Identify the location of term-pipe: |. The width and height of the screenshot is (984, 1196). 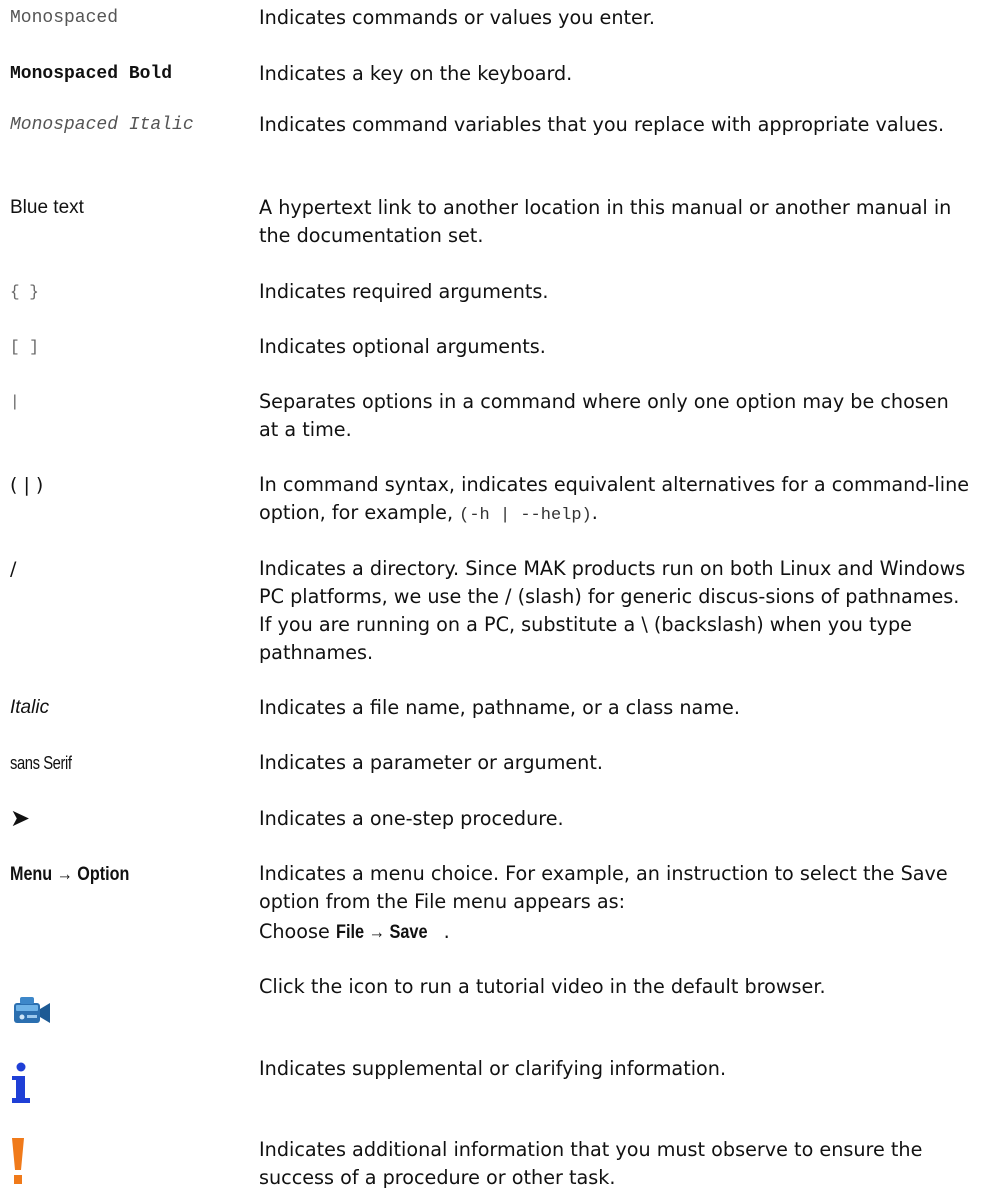
(15, 402).